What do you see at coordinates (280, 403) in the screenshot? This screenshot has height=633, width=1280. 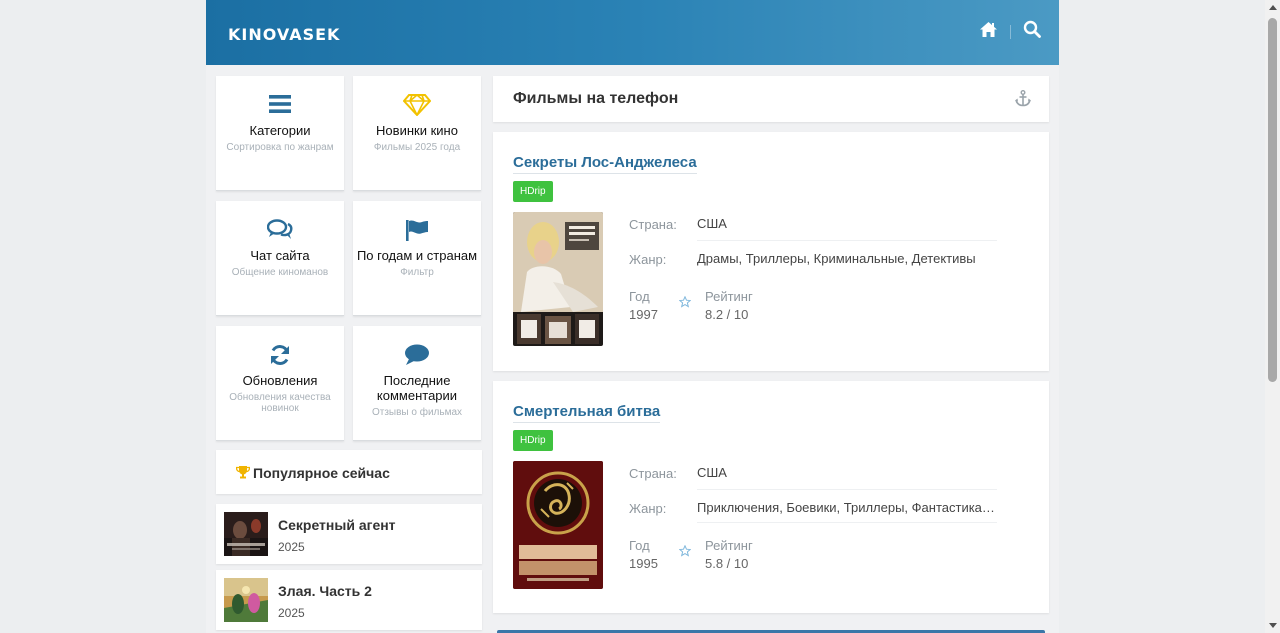 I see `tile-subtitle: Обновления качества новинок` at bounding box center [280, 403].